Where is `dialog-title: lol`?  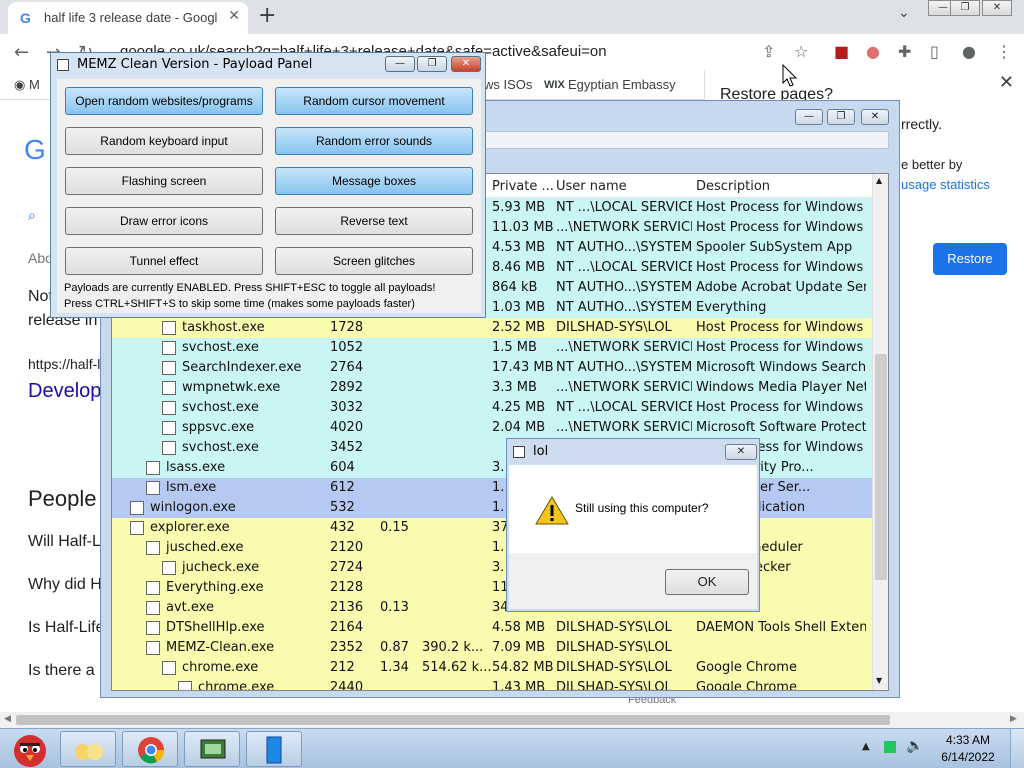
dialog-title: lol is located at coordinates (541, 451).